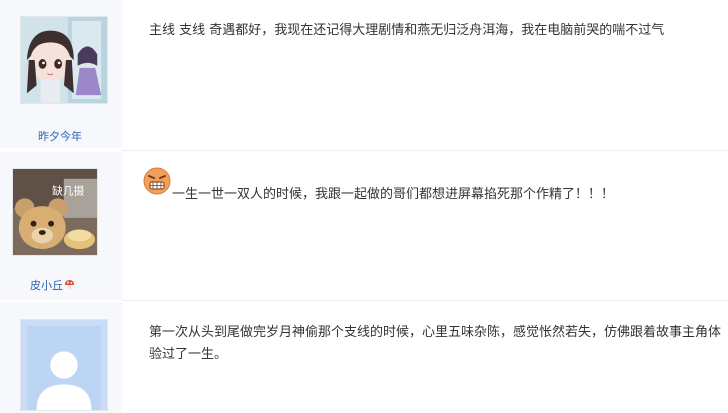  I want to click on username: 昨夕今年, so click(60, 136).